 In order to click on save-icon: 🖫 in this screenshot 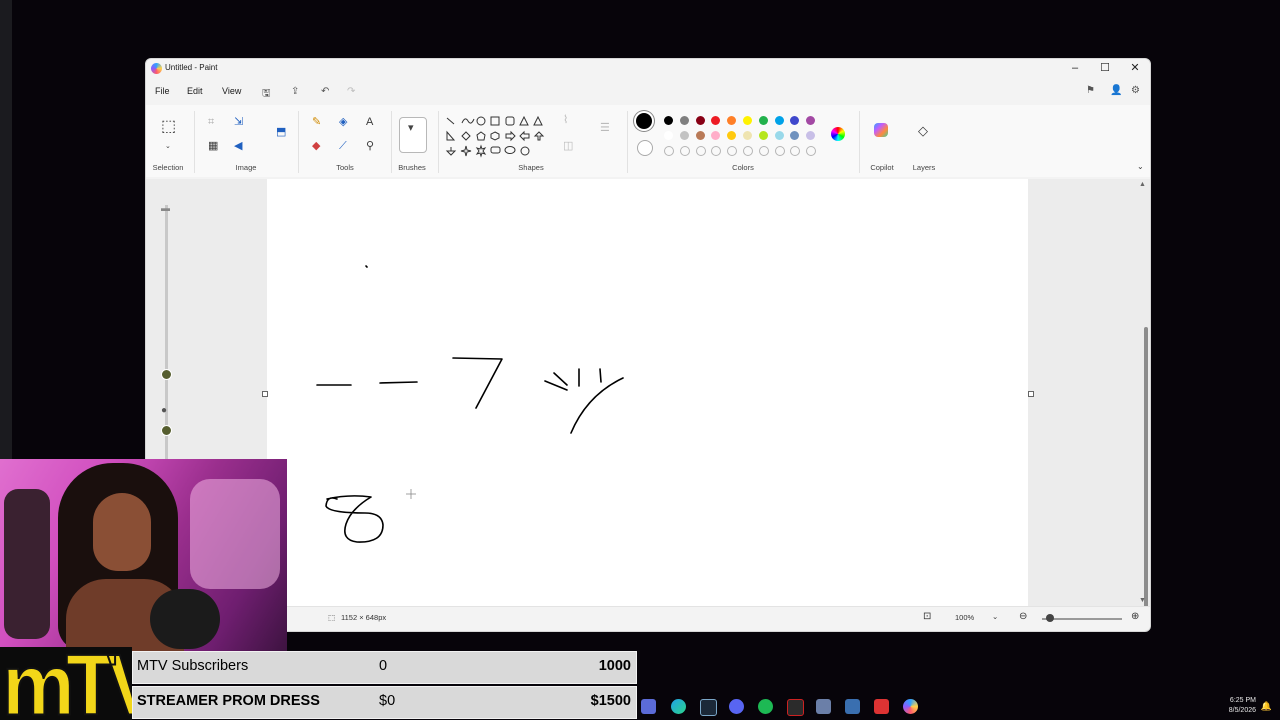, I will do `click(266, 94)`.